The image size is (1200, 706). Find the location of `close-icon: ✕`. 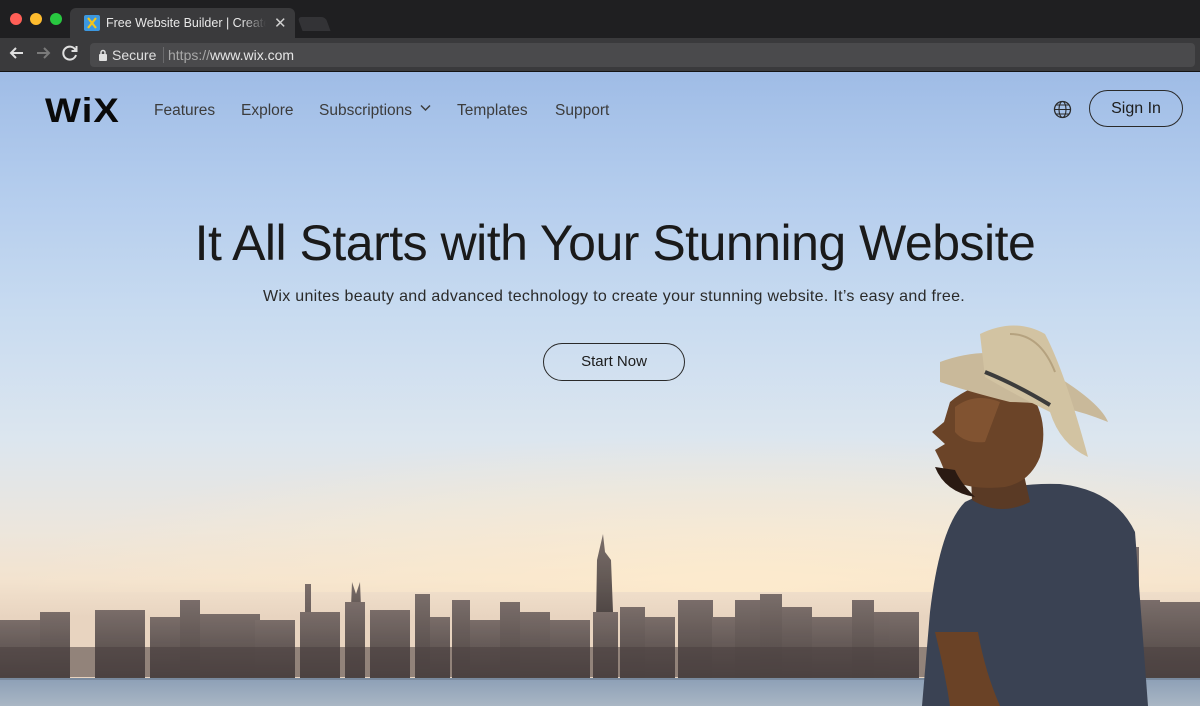

close-icon: ✕ is located at coordinates (280, 23).